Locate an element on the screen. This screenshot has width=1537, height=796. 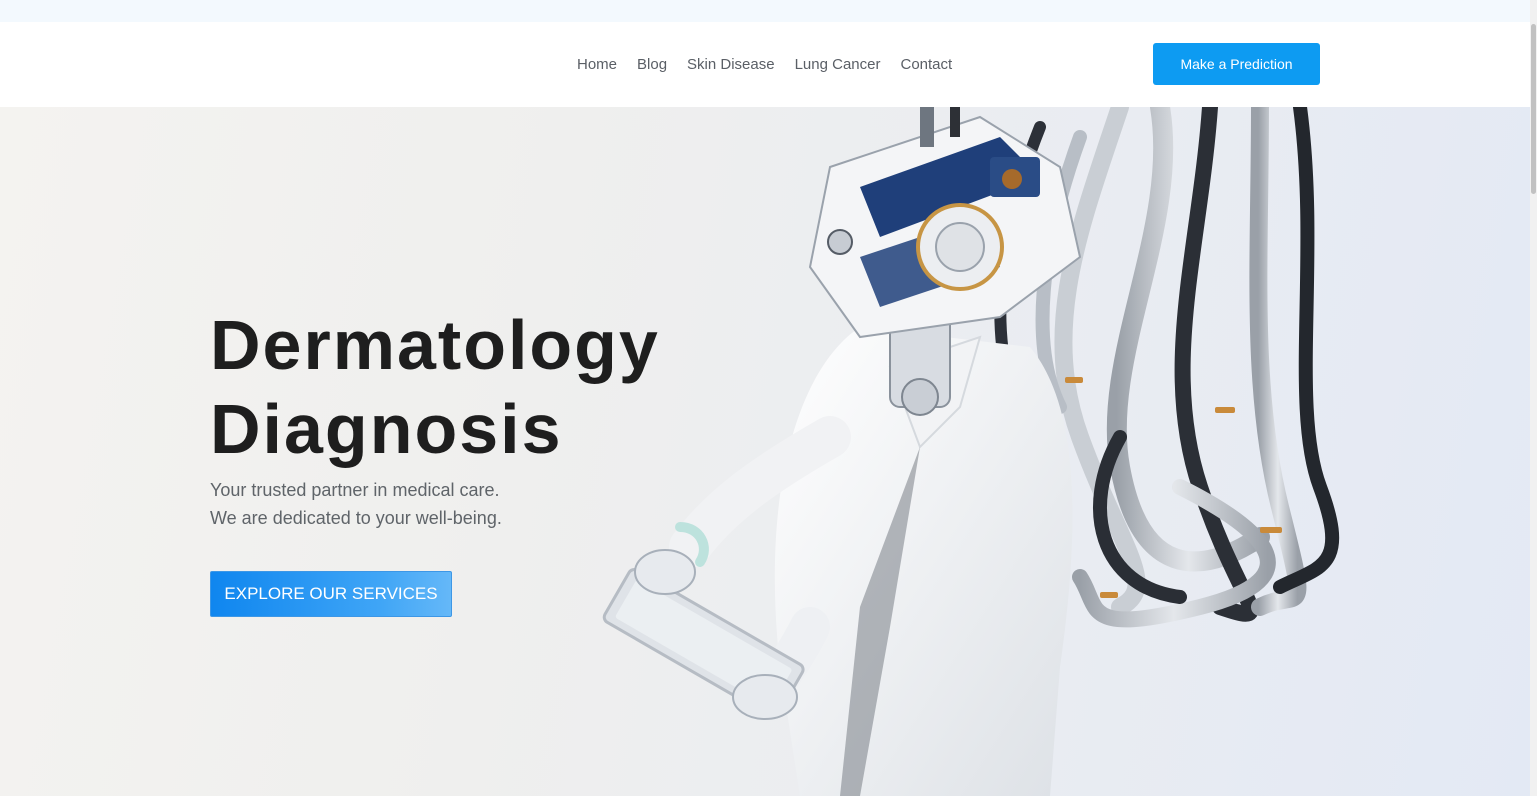
explore-services-button: EXPLORE OUR SERVICES is located at coordinates (331, 594).